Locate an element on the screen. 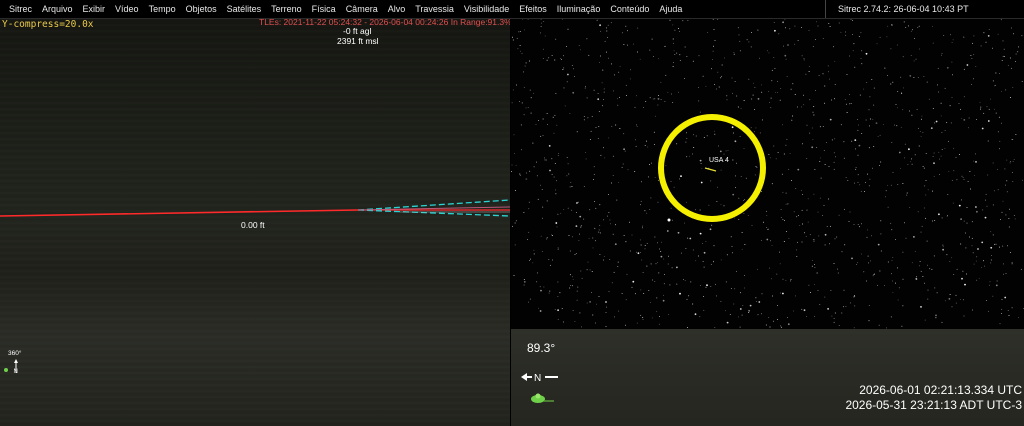 The image size is (1024, 426). menu-fisica: Física is located at coordinates (324, 9).